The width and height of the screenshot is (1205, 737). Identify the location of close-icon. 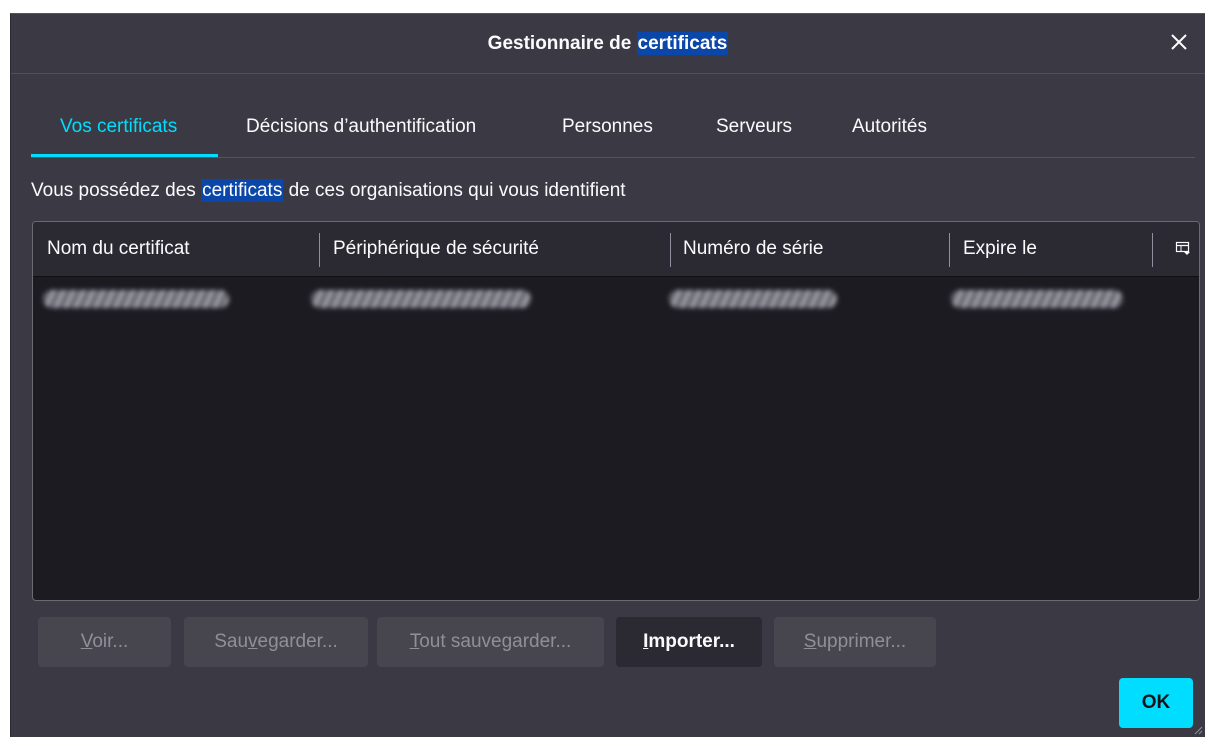
(1179, 42).